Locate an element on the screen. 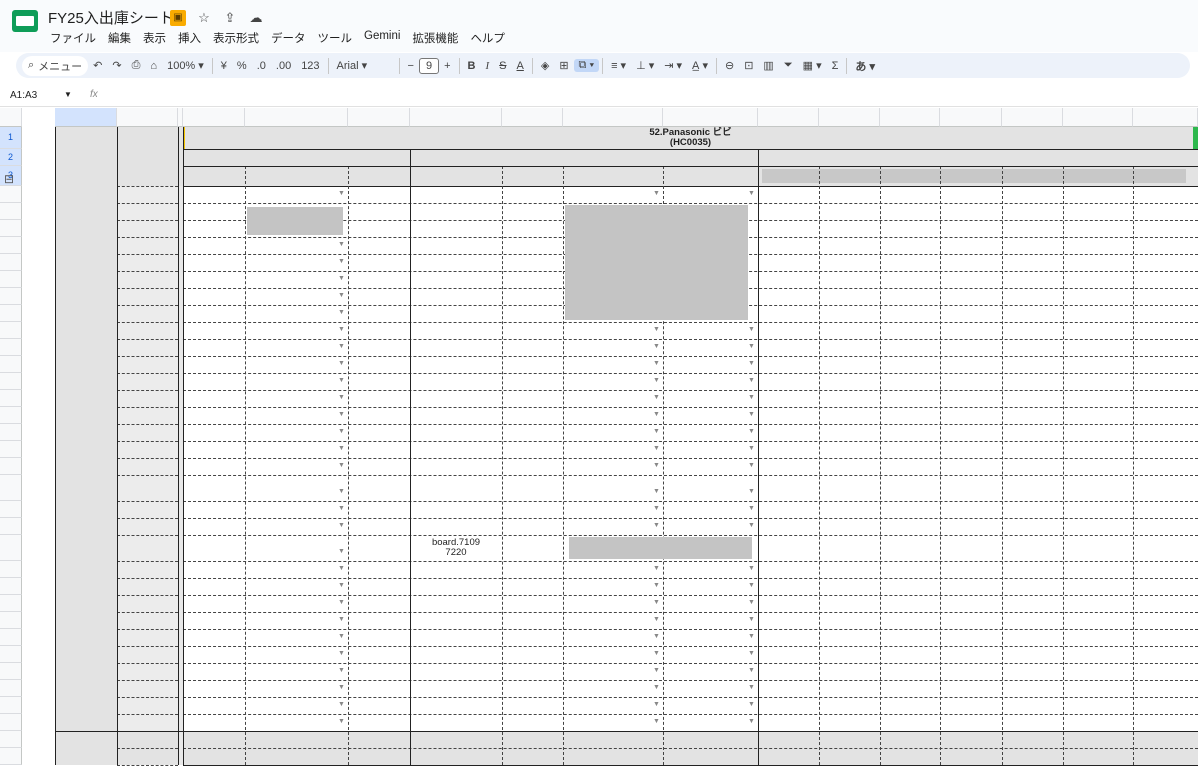 This screenshot has width=1198, height=766. row-header: 2 is located at coordinates (11, 157).